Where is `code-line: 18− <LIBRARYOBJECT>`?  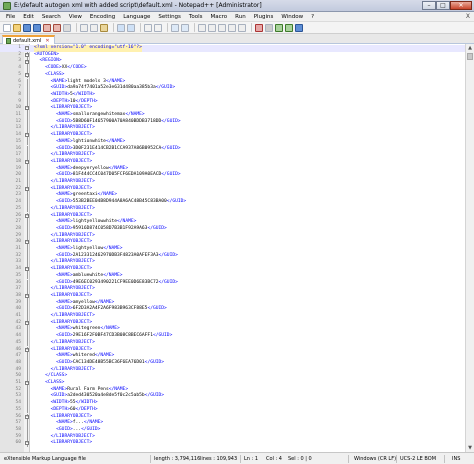
code-line: 18− <LIBRARYOBJECT> is located at coordinates (232, 162).